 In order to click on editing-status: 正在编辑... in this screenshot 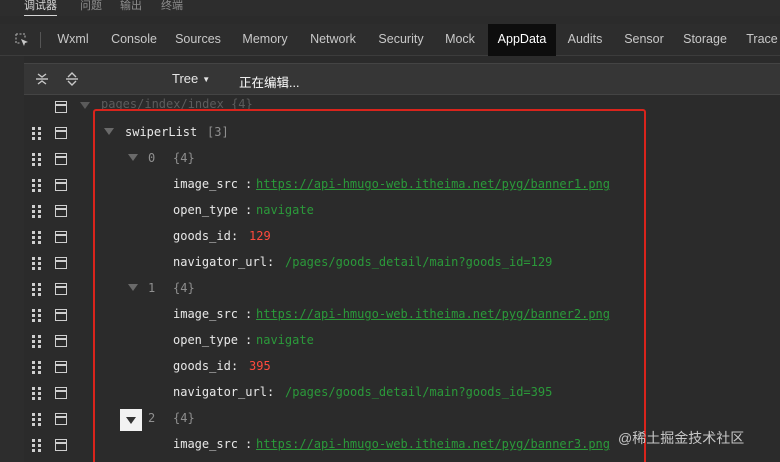, I will do `click(269, 83)`.